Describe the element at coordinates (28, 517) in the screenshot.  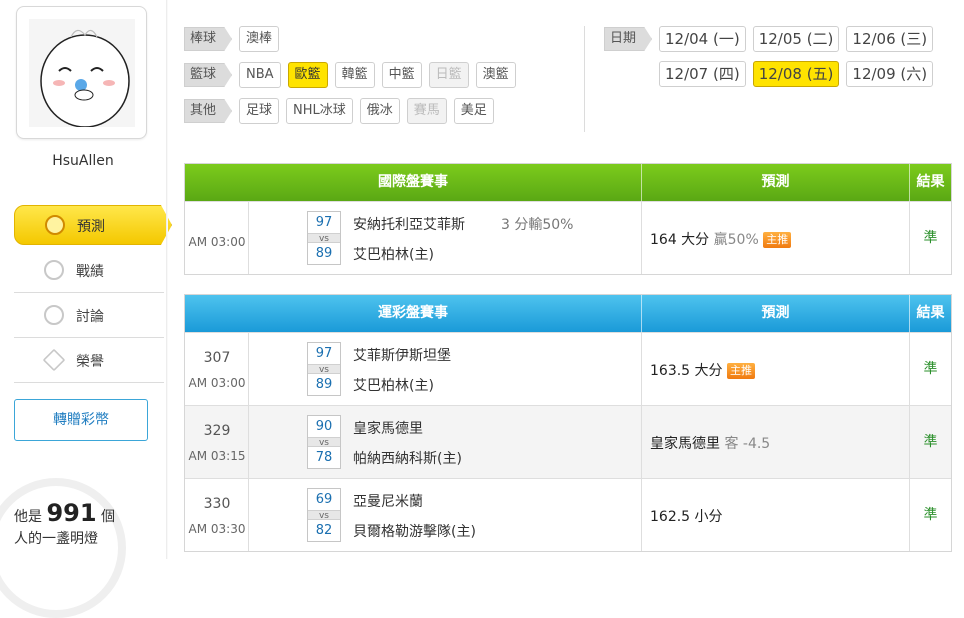
I see `lamp-prefix: 他是` at that location.